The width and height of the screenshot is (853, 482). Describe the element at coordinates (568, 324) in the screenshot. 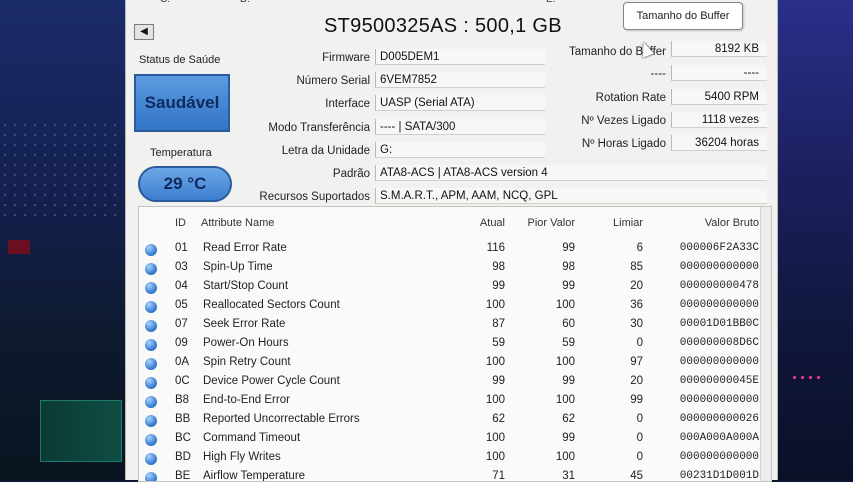

I see `cell-worst: 60` at that location.